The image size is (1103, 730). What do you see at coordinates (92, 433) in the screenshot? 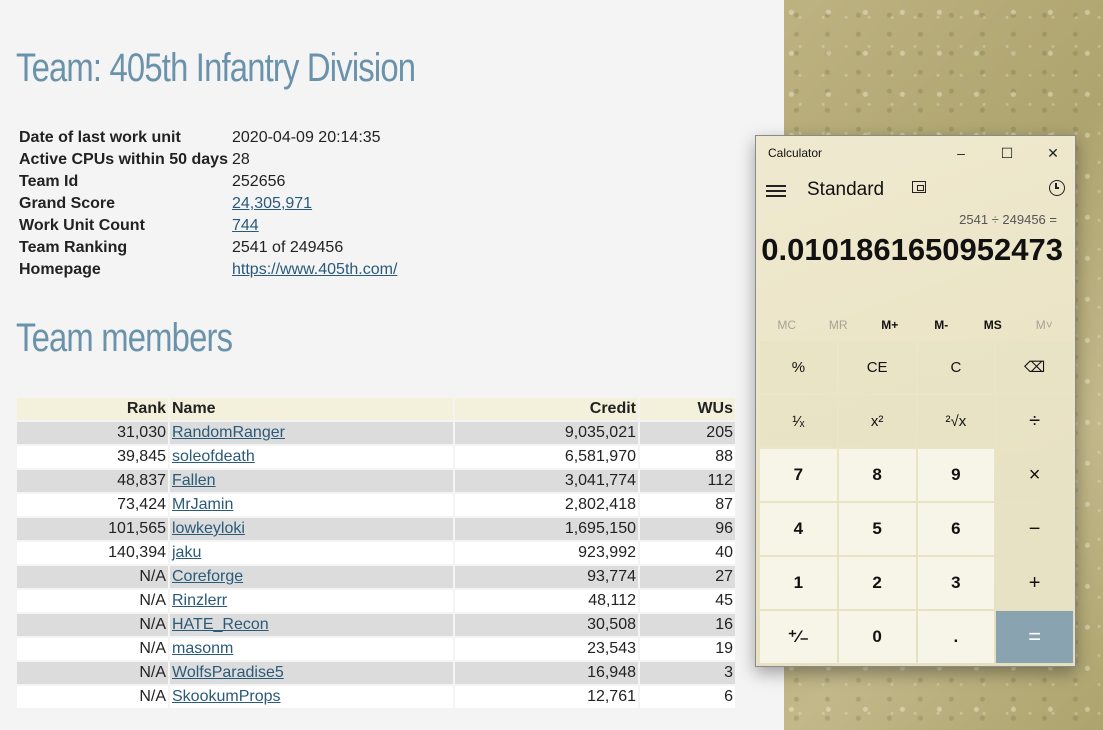
I see `rank-cell: 31,030` at bounding box center [92, 433].